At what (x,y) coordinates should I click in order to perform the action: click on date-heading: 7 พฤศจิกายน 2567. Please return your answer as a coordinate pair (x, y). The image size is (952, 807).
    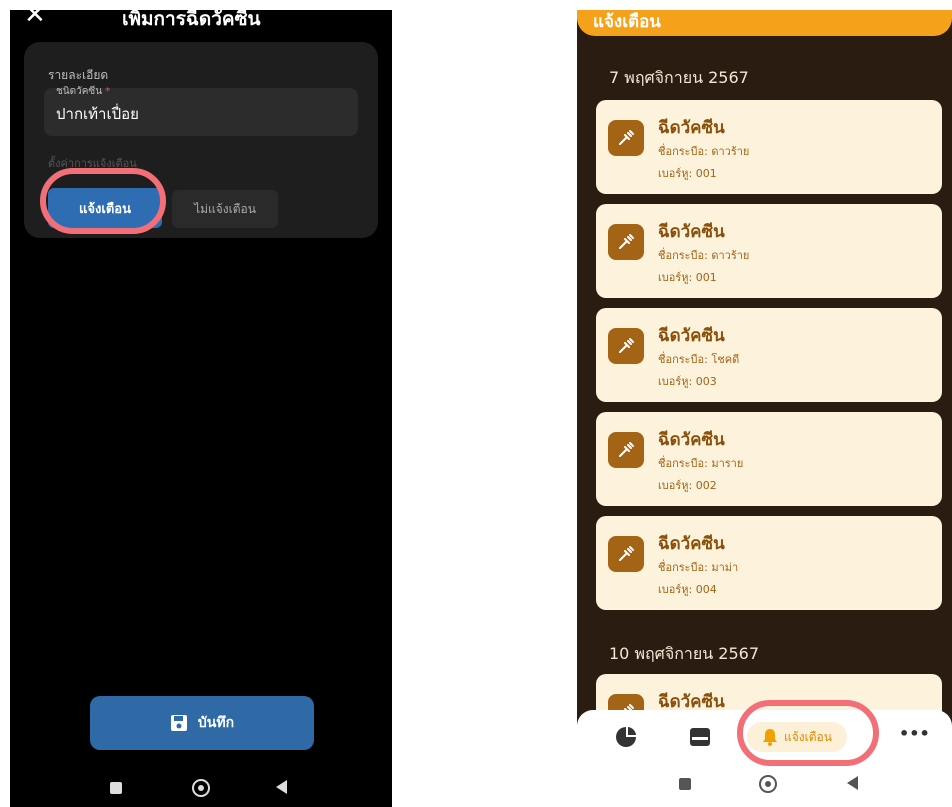
    Looking at the image, I should click on (679, 77).